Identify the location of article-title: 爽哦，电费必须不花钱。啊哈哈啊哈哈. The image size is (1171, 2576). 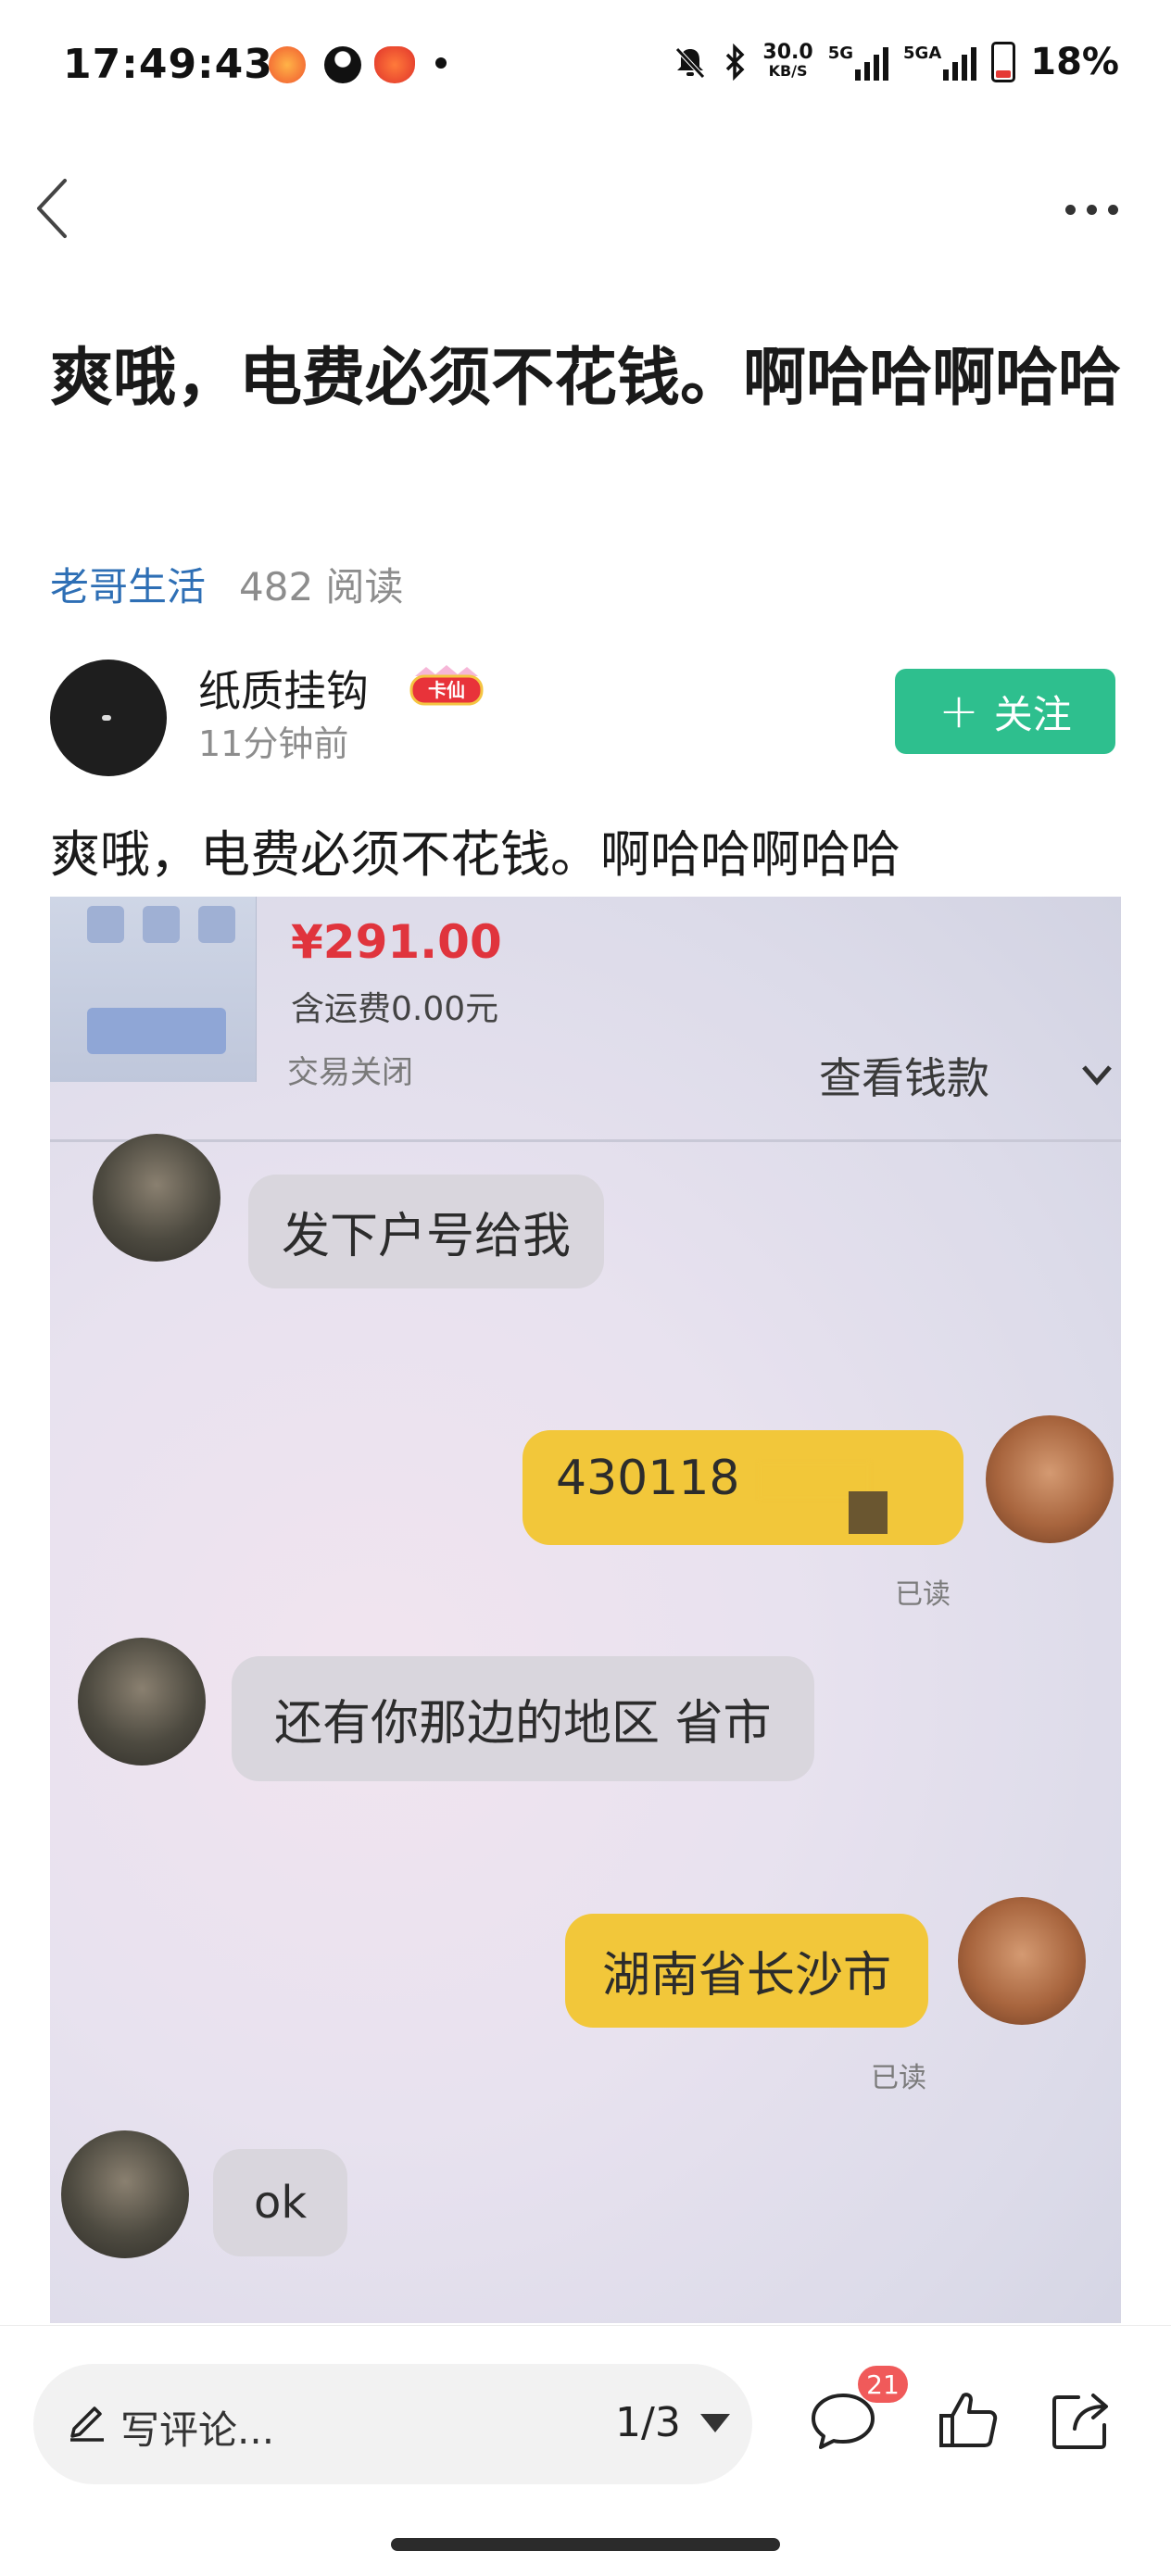
(586, 378).